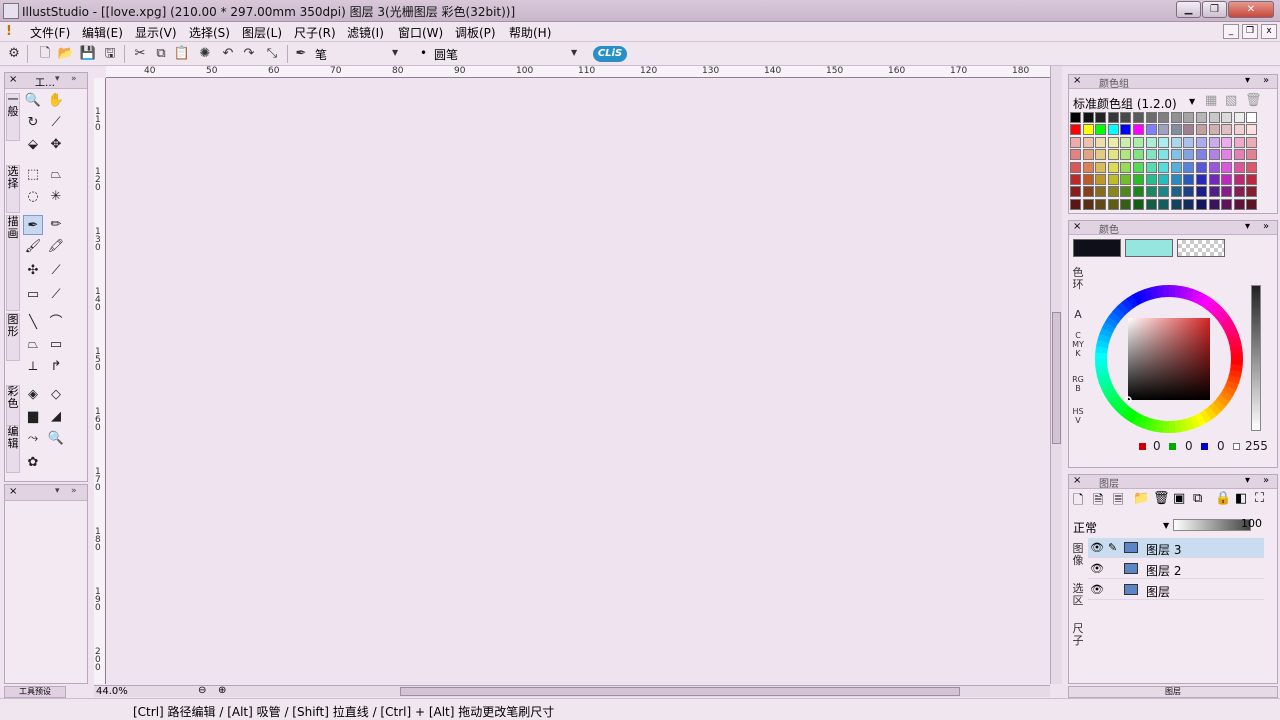 Image resolution: width=1280 pixels, height=720 pixels. I want to click on layer-row: 👁 图层, so click(1176, 590).